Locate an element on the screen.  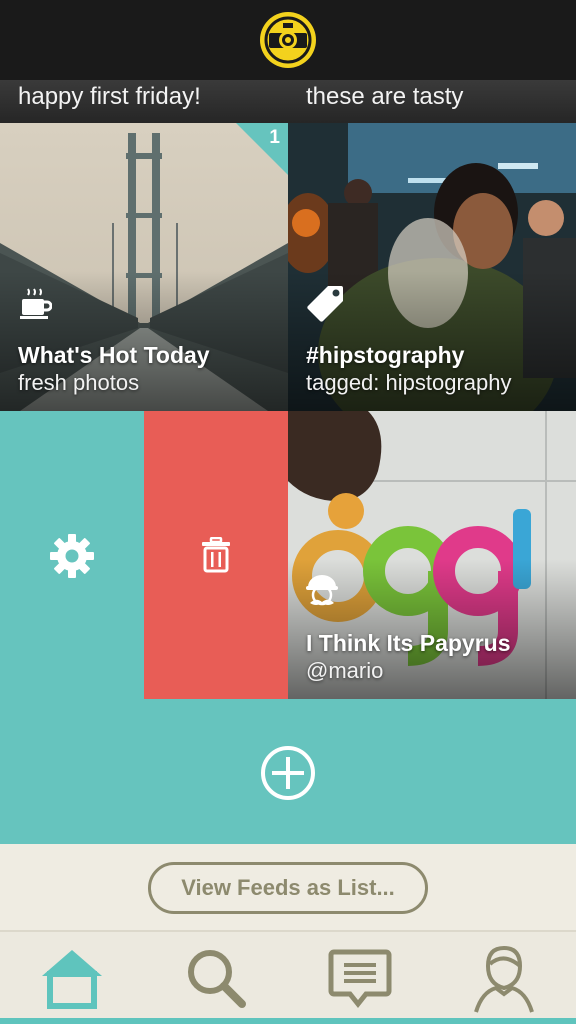
tile-title: I Think Its Papyrus is located at coordinates (408, 643).